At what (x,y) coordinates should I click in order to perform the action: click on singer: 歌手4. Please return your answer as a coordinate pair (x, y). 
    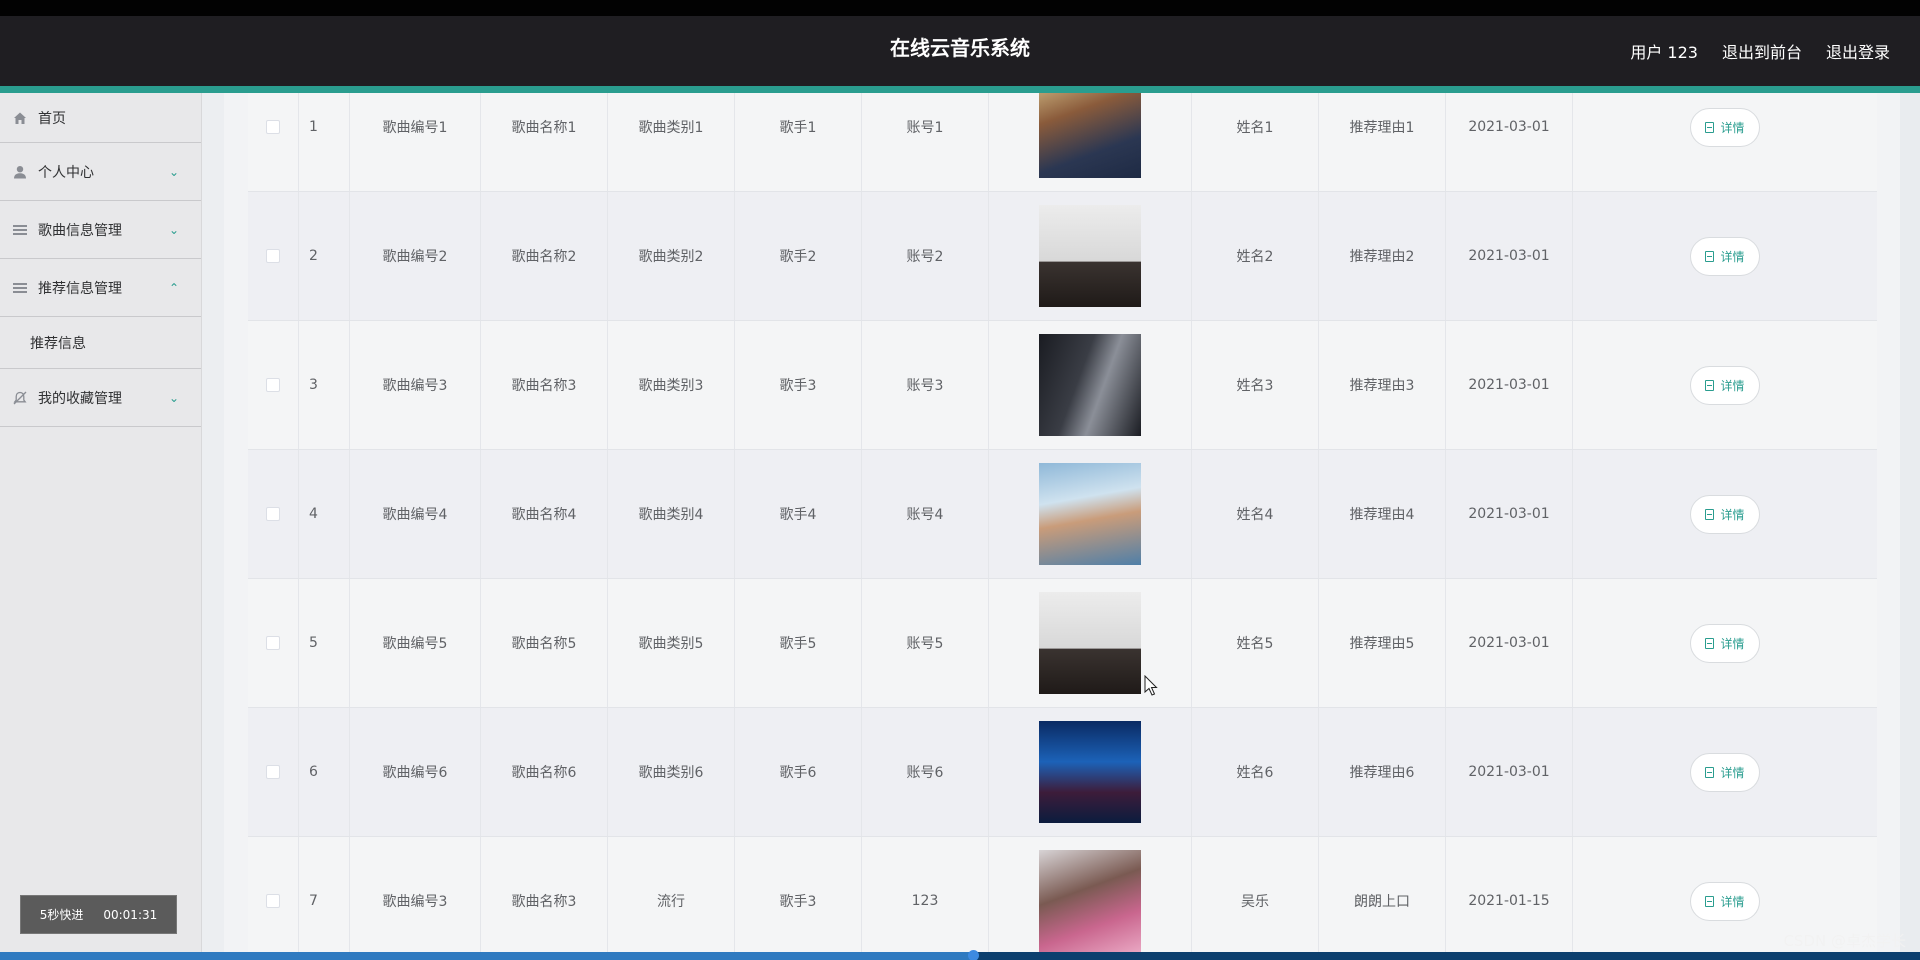
    Looking at the image, I should click on (798, 514).